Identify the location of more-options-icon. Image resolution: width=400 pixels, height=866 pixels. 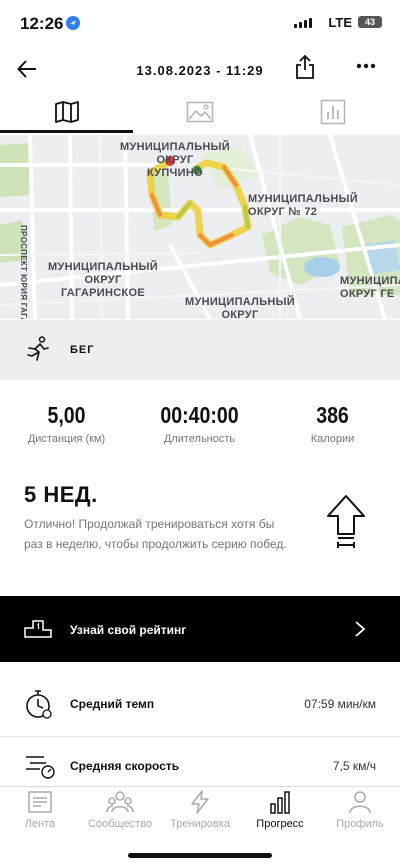
(366, 66).